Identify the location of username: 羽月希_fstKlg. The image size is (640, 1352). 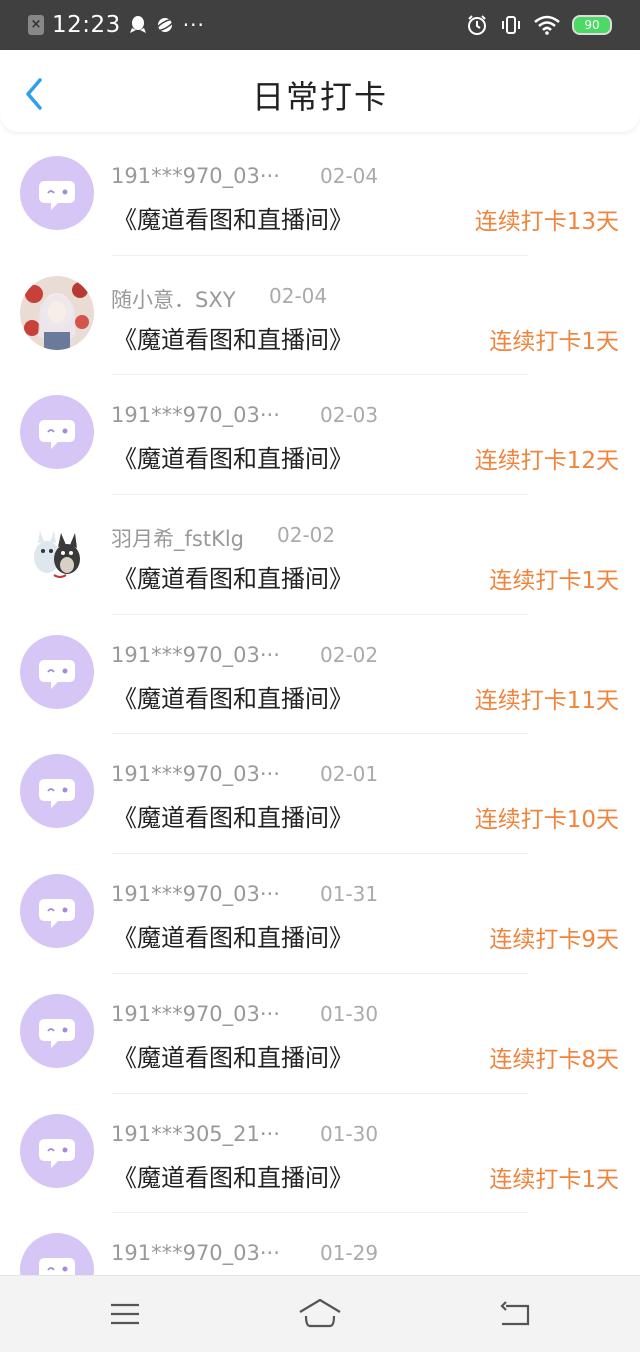
(178, 539).